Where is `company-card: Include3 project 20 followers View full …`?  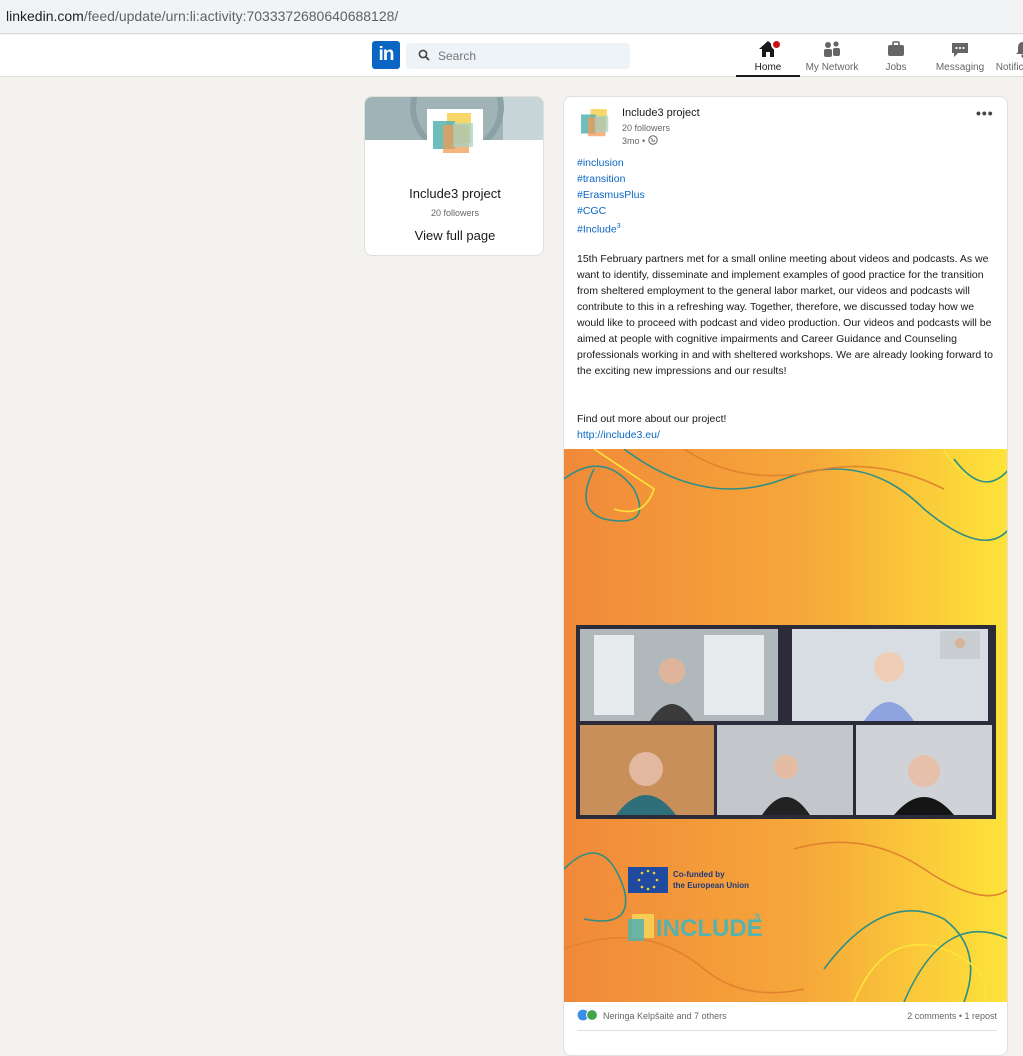 company-card: Include3 project 20 followers View full … is located at coordinates (454, 176).